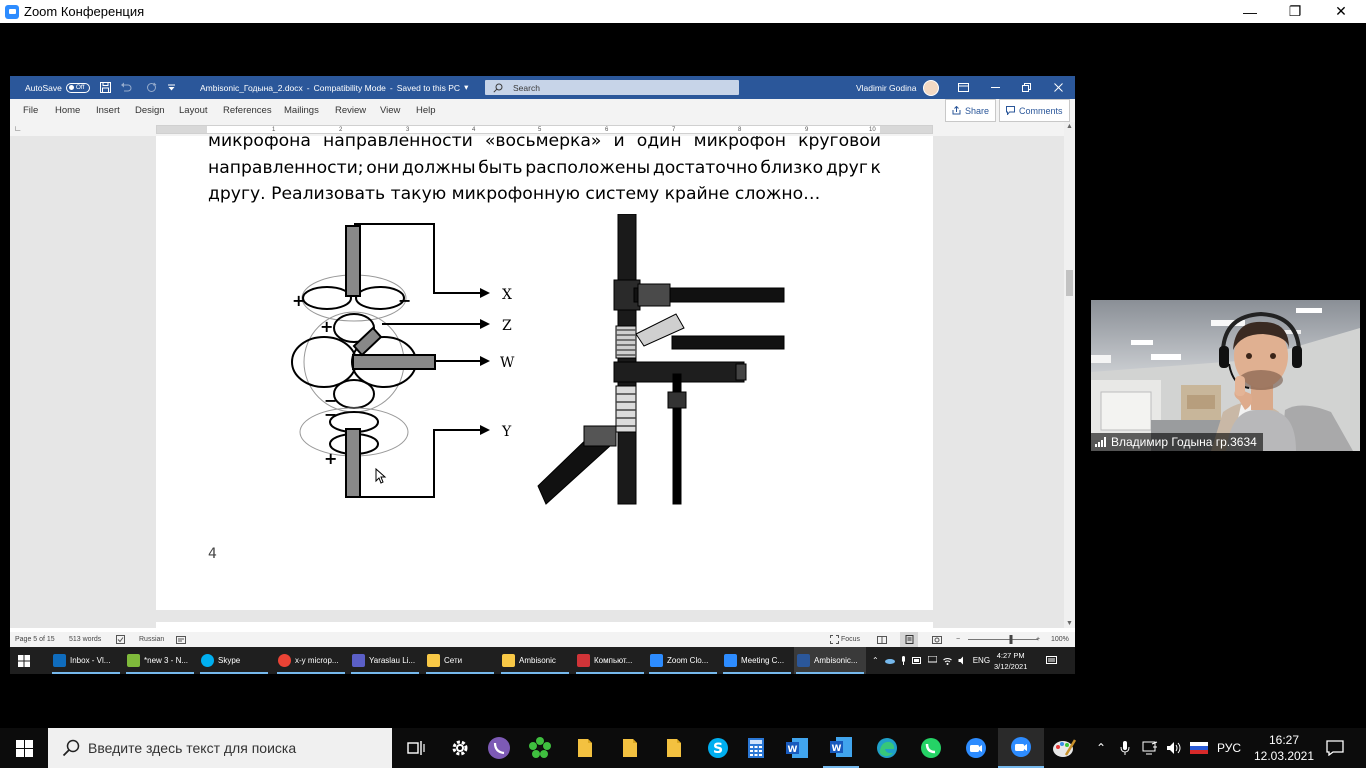  I want to click on status-page: Page 5 of 15, so click(35, 639).